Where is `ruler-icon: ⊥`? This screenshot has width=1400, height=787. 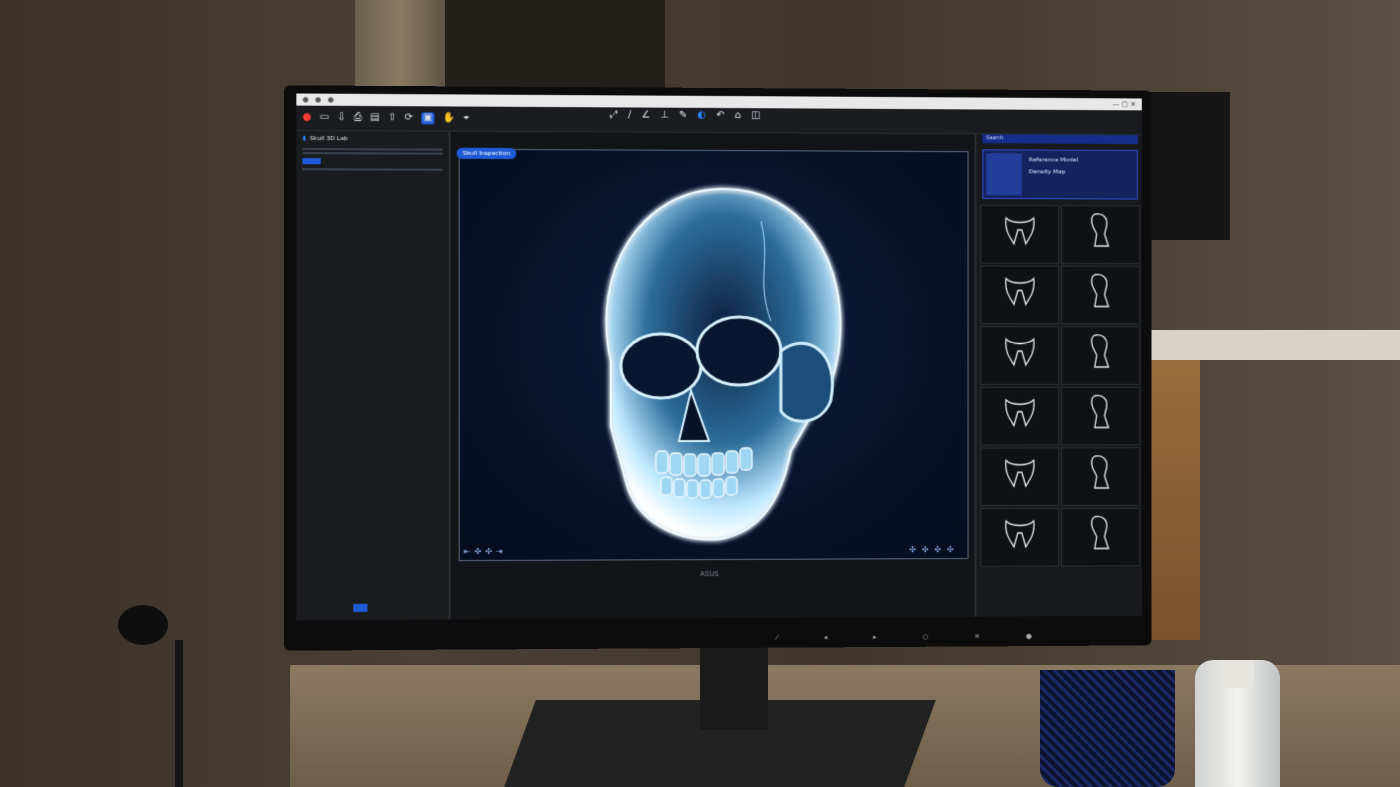 ruler-icon: ⊥ is located at coordinates (664, 115).